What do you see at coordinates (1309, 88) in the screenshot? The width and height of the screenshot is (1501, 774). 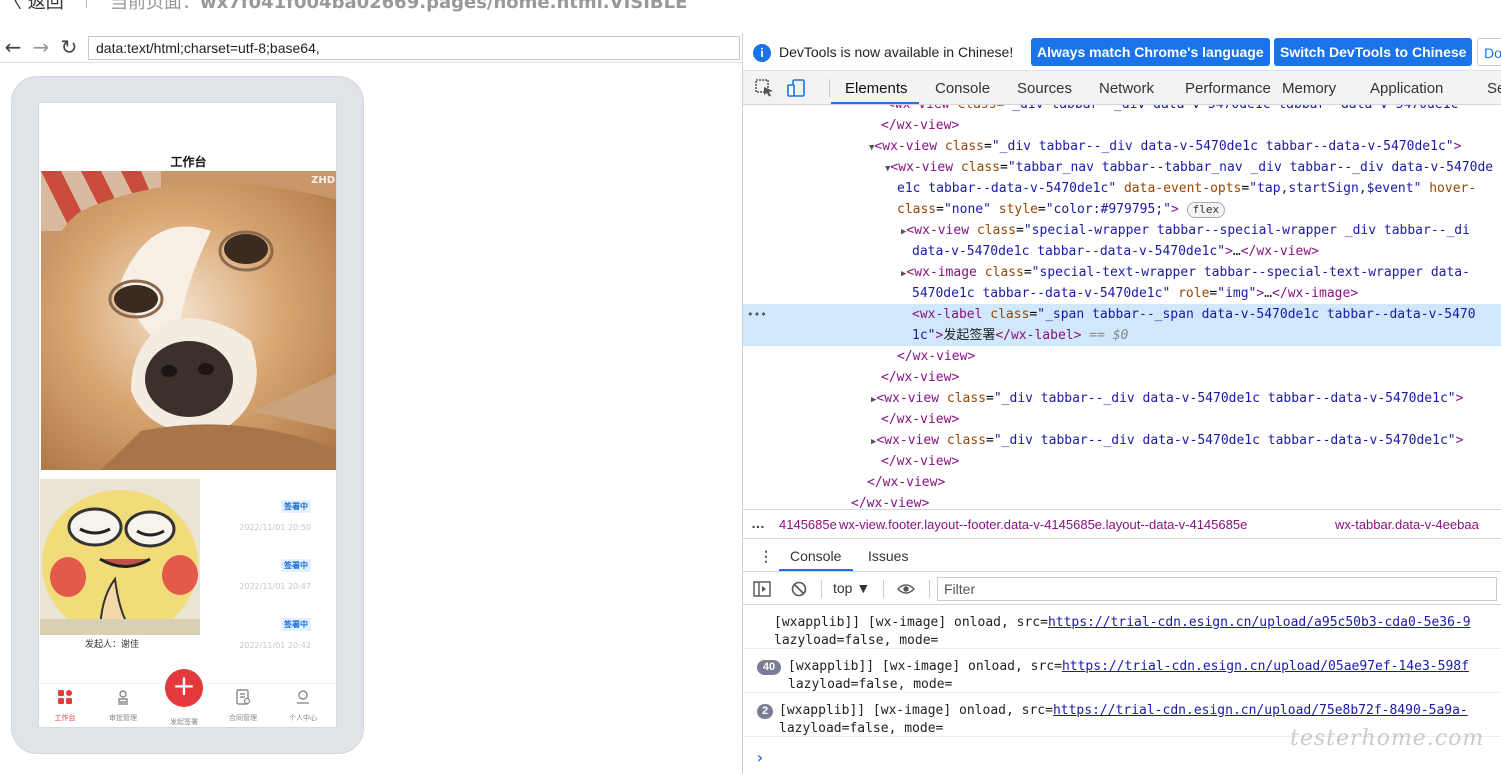 I see `tab-memory: Memory` at bounding box center [1309, 88].